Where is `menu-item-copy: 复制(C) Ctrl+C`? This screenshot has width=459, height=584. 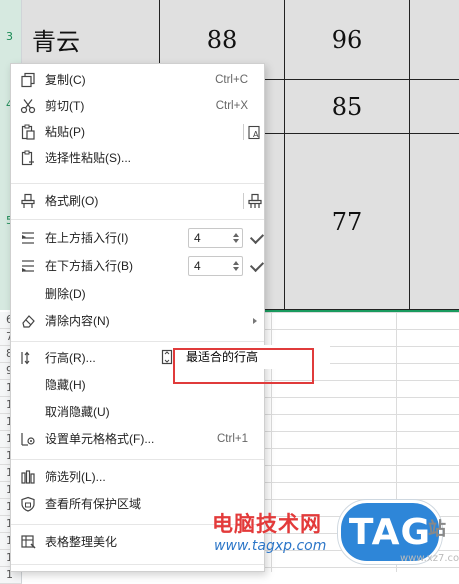 menu-item-copy: 复制(C) Ctrl+C is located at coordinates (137, 80).